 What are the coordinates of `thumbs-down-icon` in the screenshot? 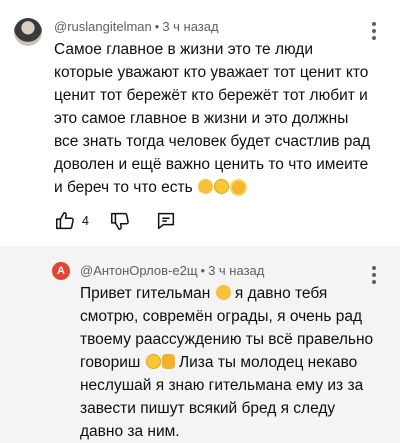 It's located at (119, 221).